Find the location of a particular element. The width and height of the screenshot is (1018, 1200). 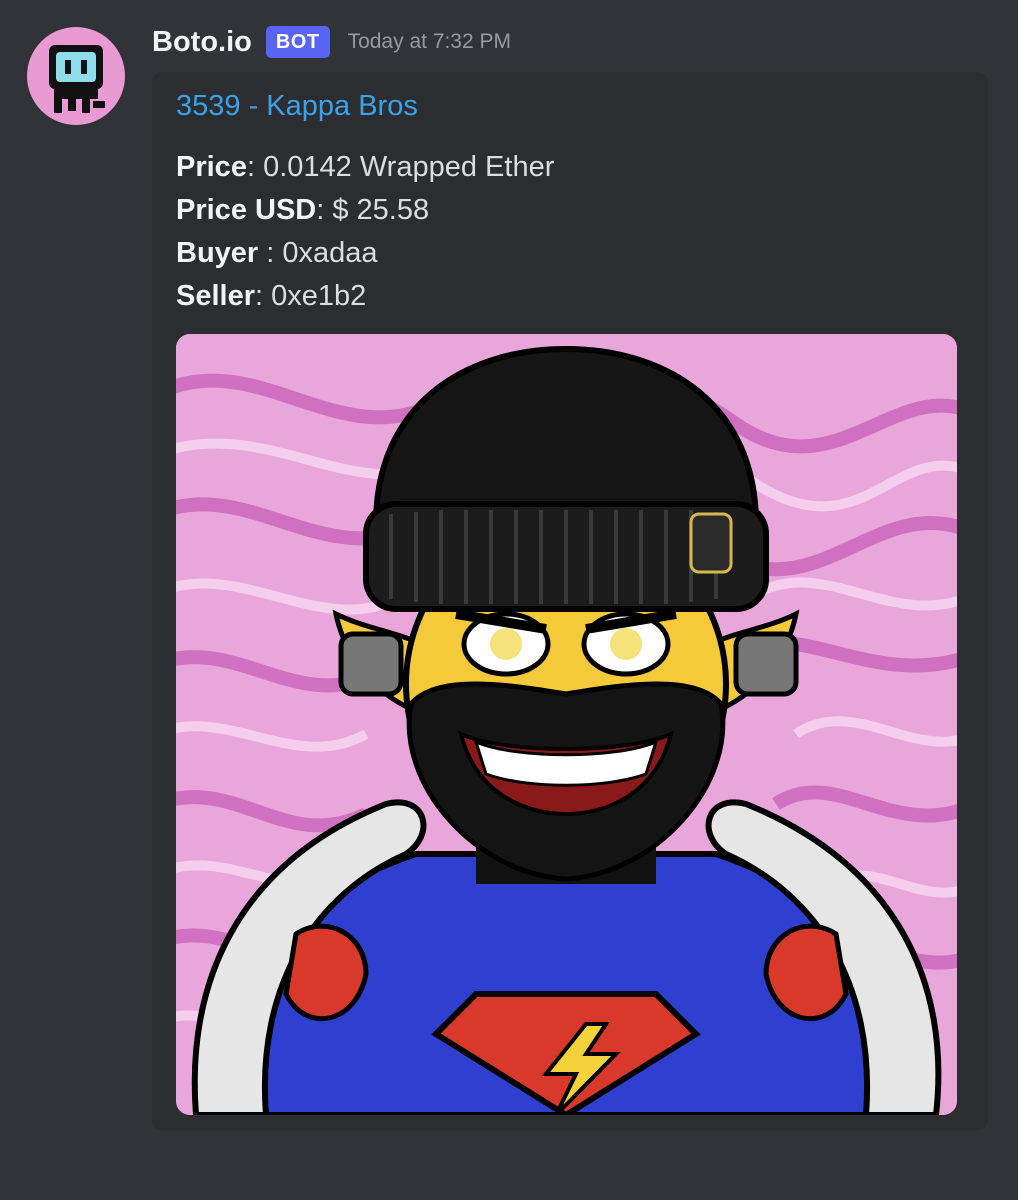

field-value: 0.0142 Wrapped Ether is located at coordinates (409, 167).